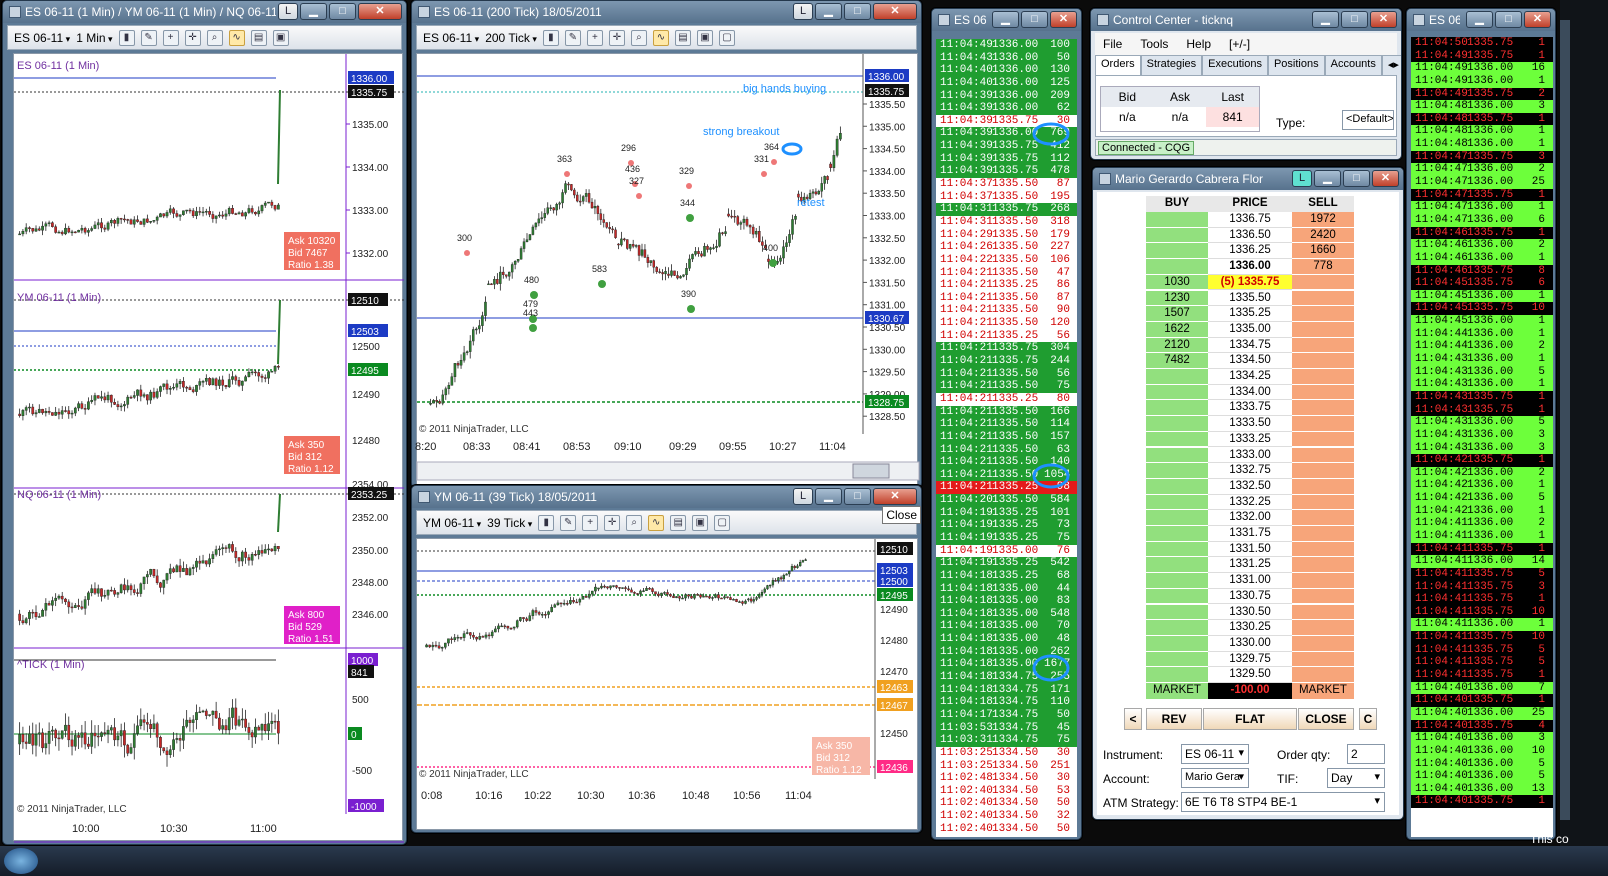 The width and height of the screenshot is (1608, 876). I want to click on atm-strategy-dropdown: 6E T6 T8 STP4 BE-1, so click(1283, 802).